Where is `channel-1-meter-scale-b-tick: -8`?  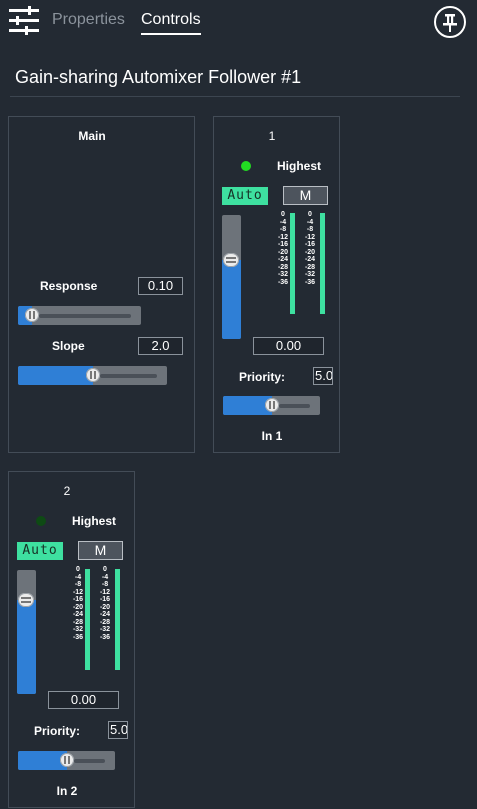
channel-1-meter-scale-b-tick: -8 is located at coordinates (310, 229).